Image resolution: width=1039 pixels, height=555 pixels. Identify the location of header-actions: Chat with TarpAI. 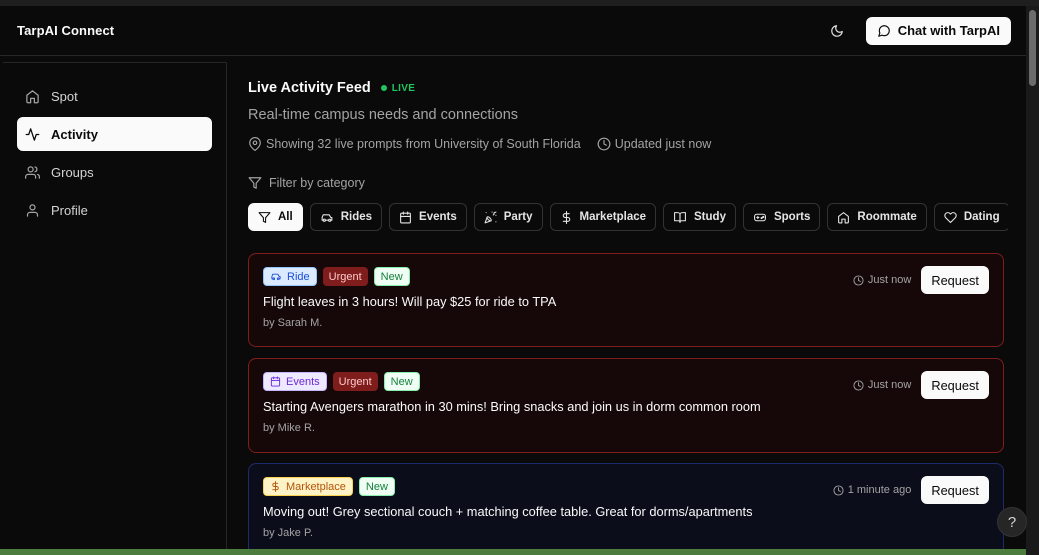
(918, 30).